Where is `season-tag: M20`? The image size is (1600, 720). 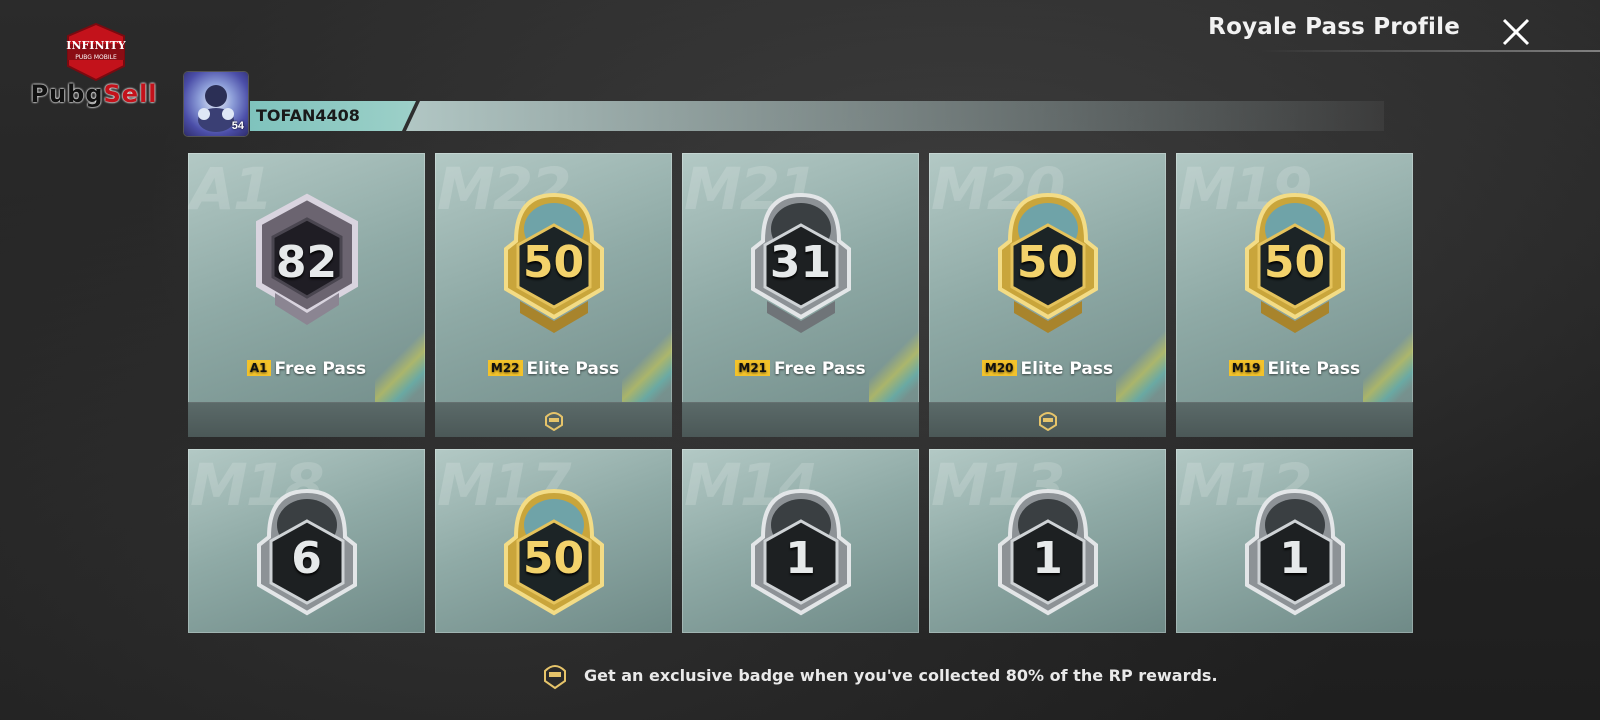
season-tag: M20 is located at coordinates (999, 368).